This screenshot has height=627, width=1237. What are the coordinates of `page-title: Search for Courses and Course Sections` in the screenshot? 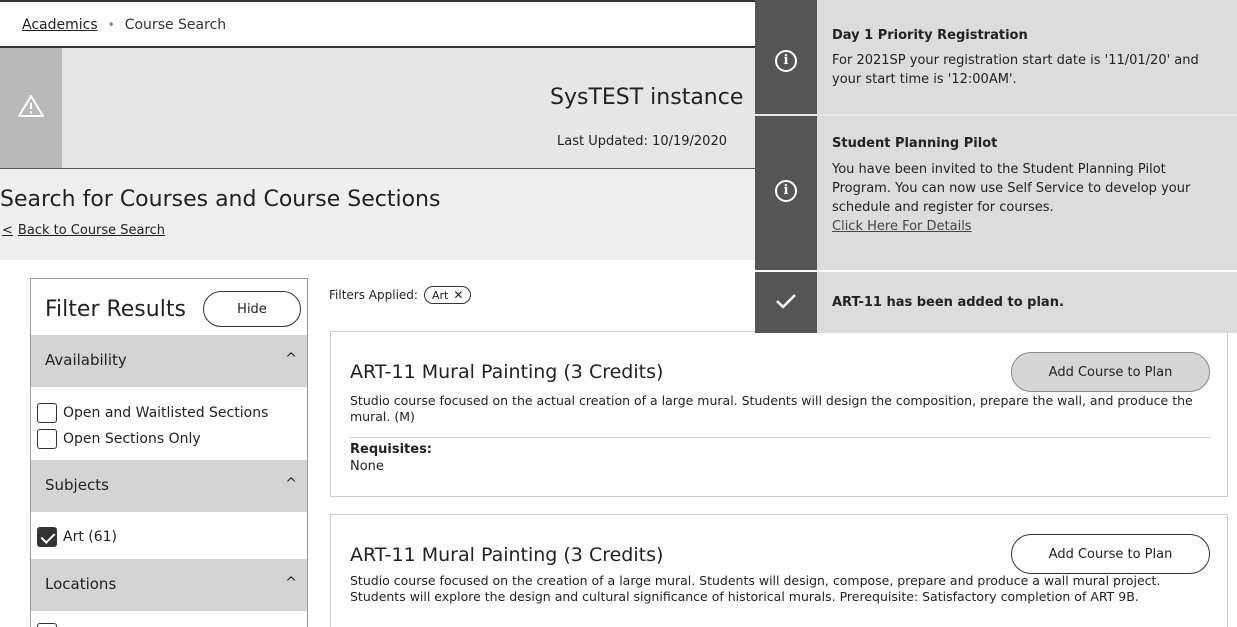 It's located at (220, 199).